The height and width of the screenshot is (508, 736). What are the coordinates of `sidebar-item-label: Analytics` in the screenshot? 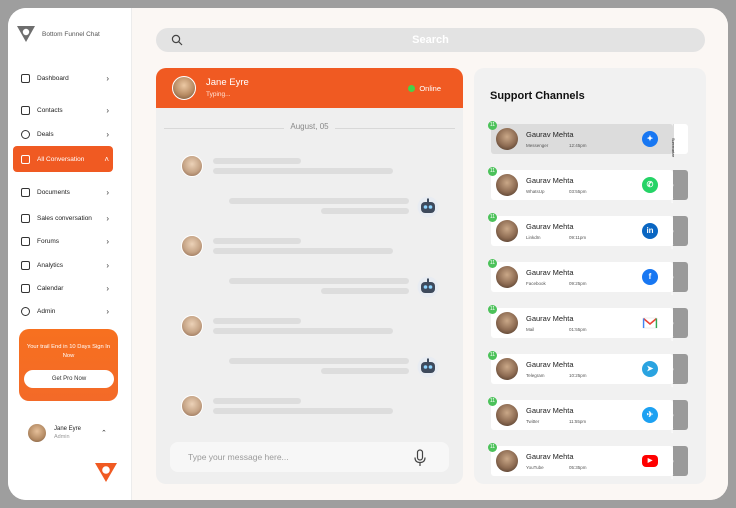 It's located at (50, 265).